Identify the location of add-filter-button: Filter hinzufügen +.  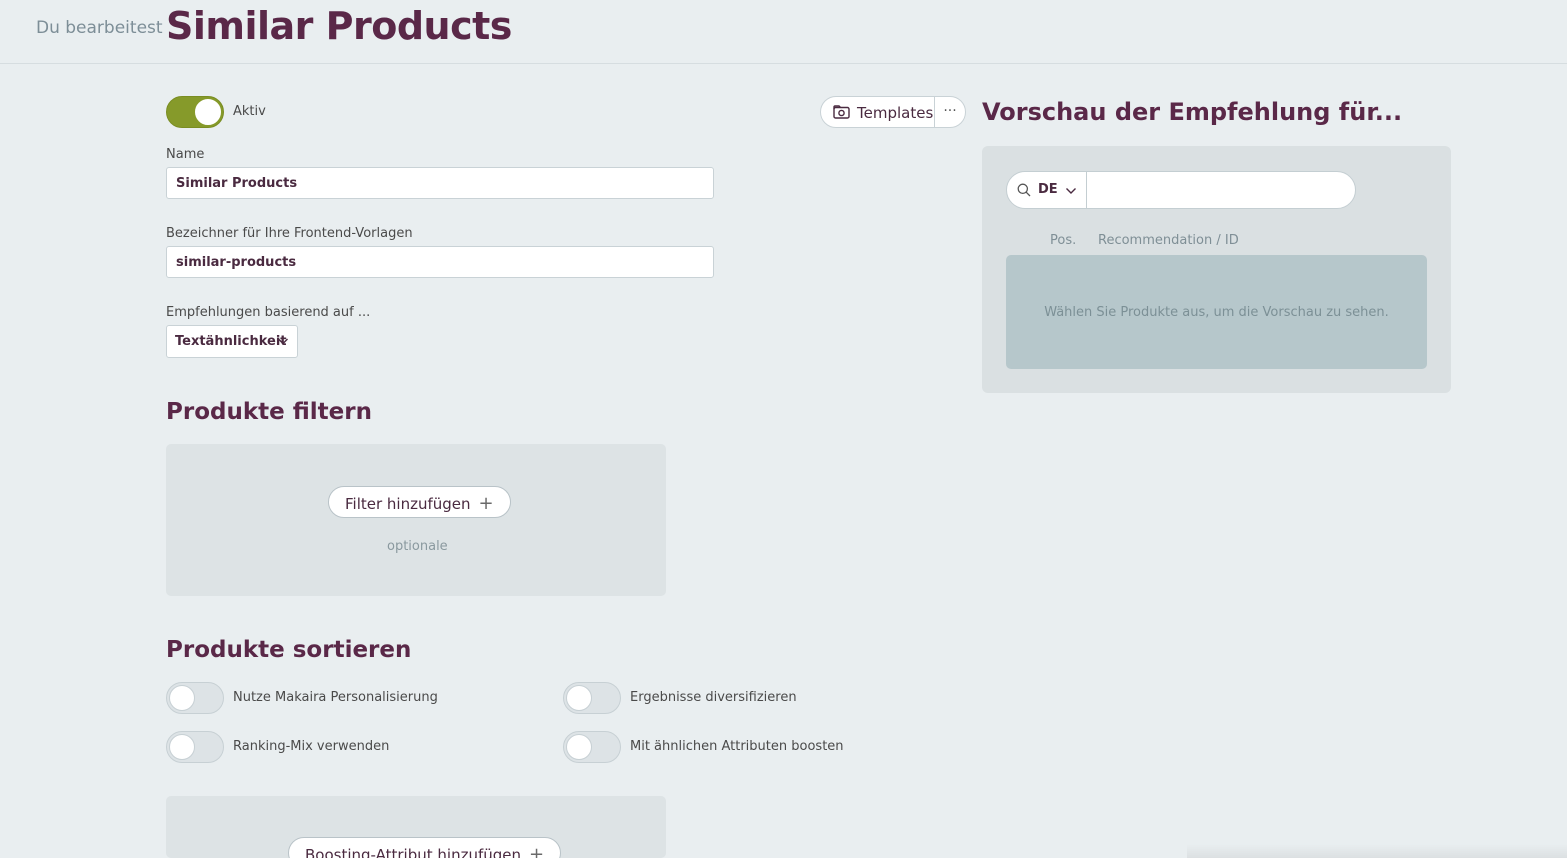
(419, 502).